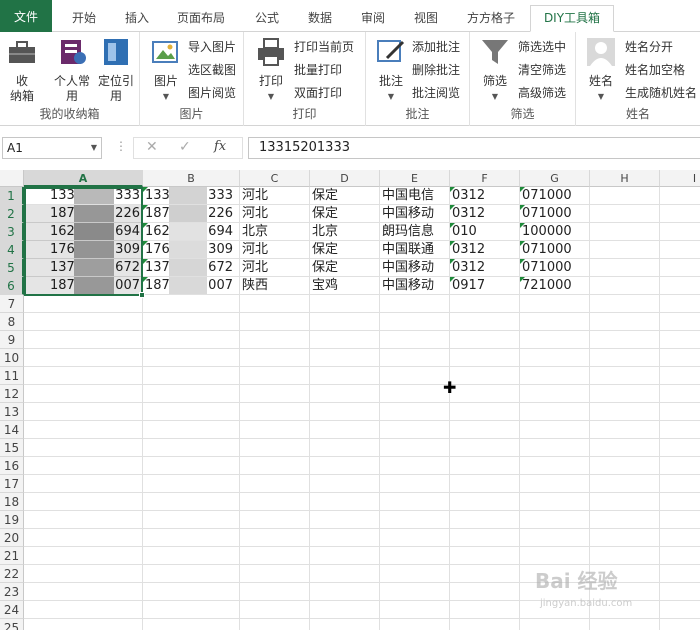  Describe the element at coordinates (555, 322) in the screenshot. I see `cell-g8` at that location.